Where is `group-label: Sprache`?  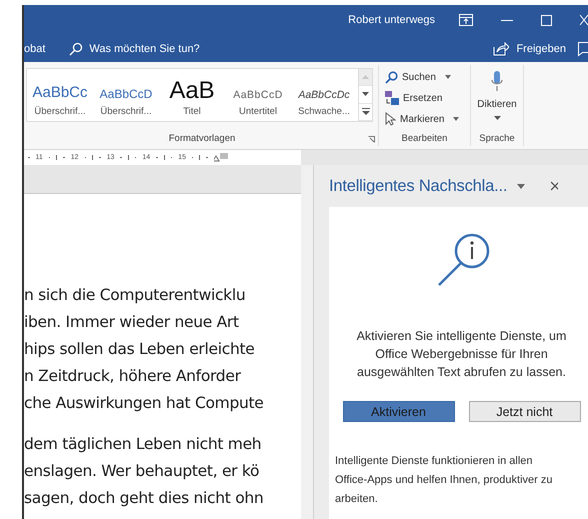
group-label: Sprache is located at coordinates (497, 138).